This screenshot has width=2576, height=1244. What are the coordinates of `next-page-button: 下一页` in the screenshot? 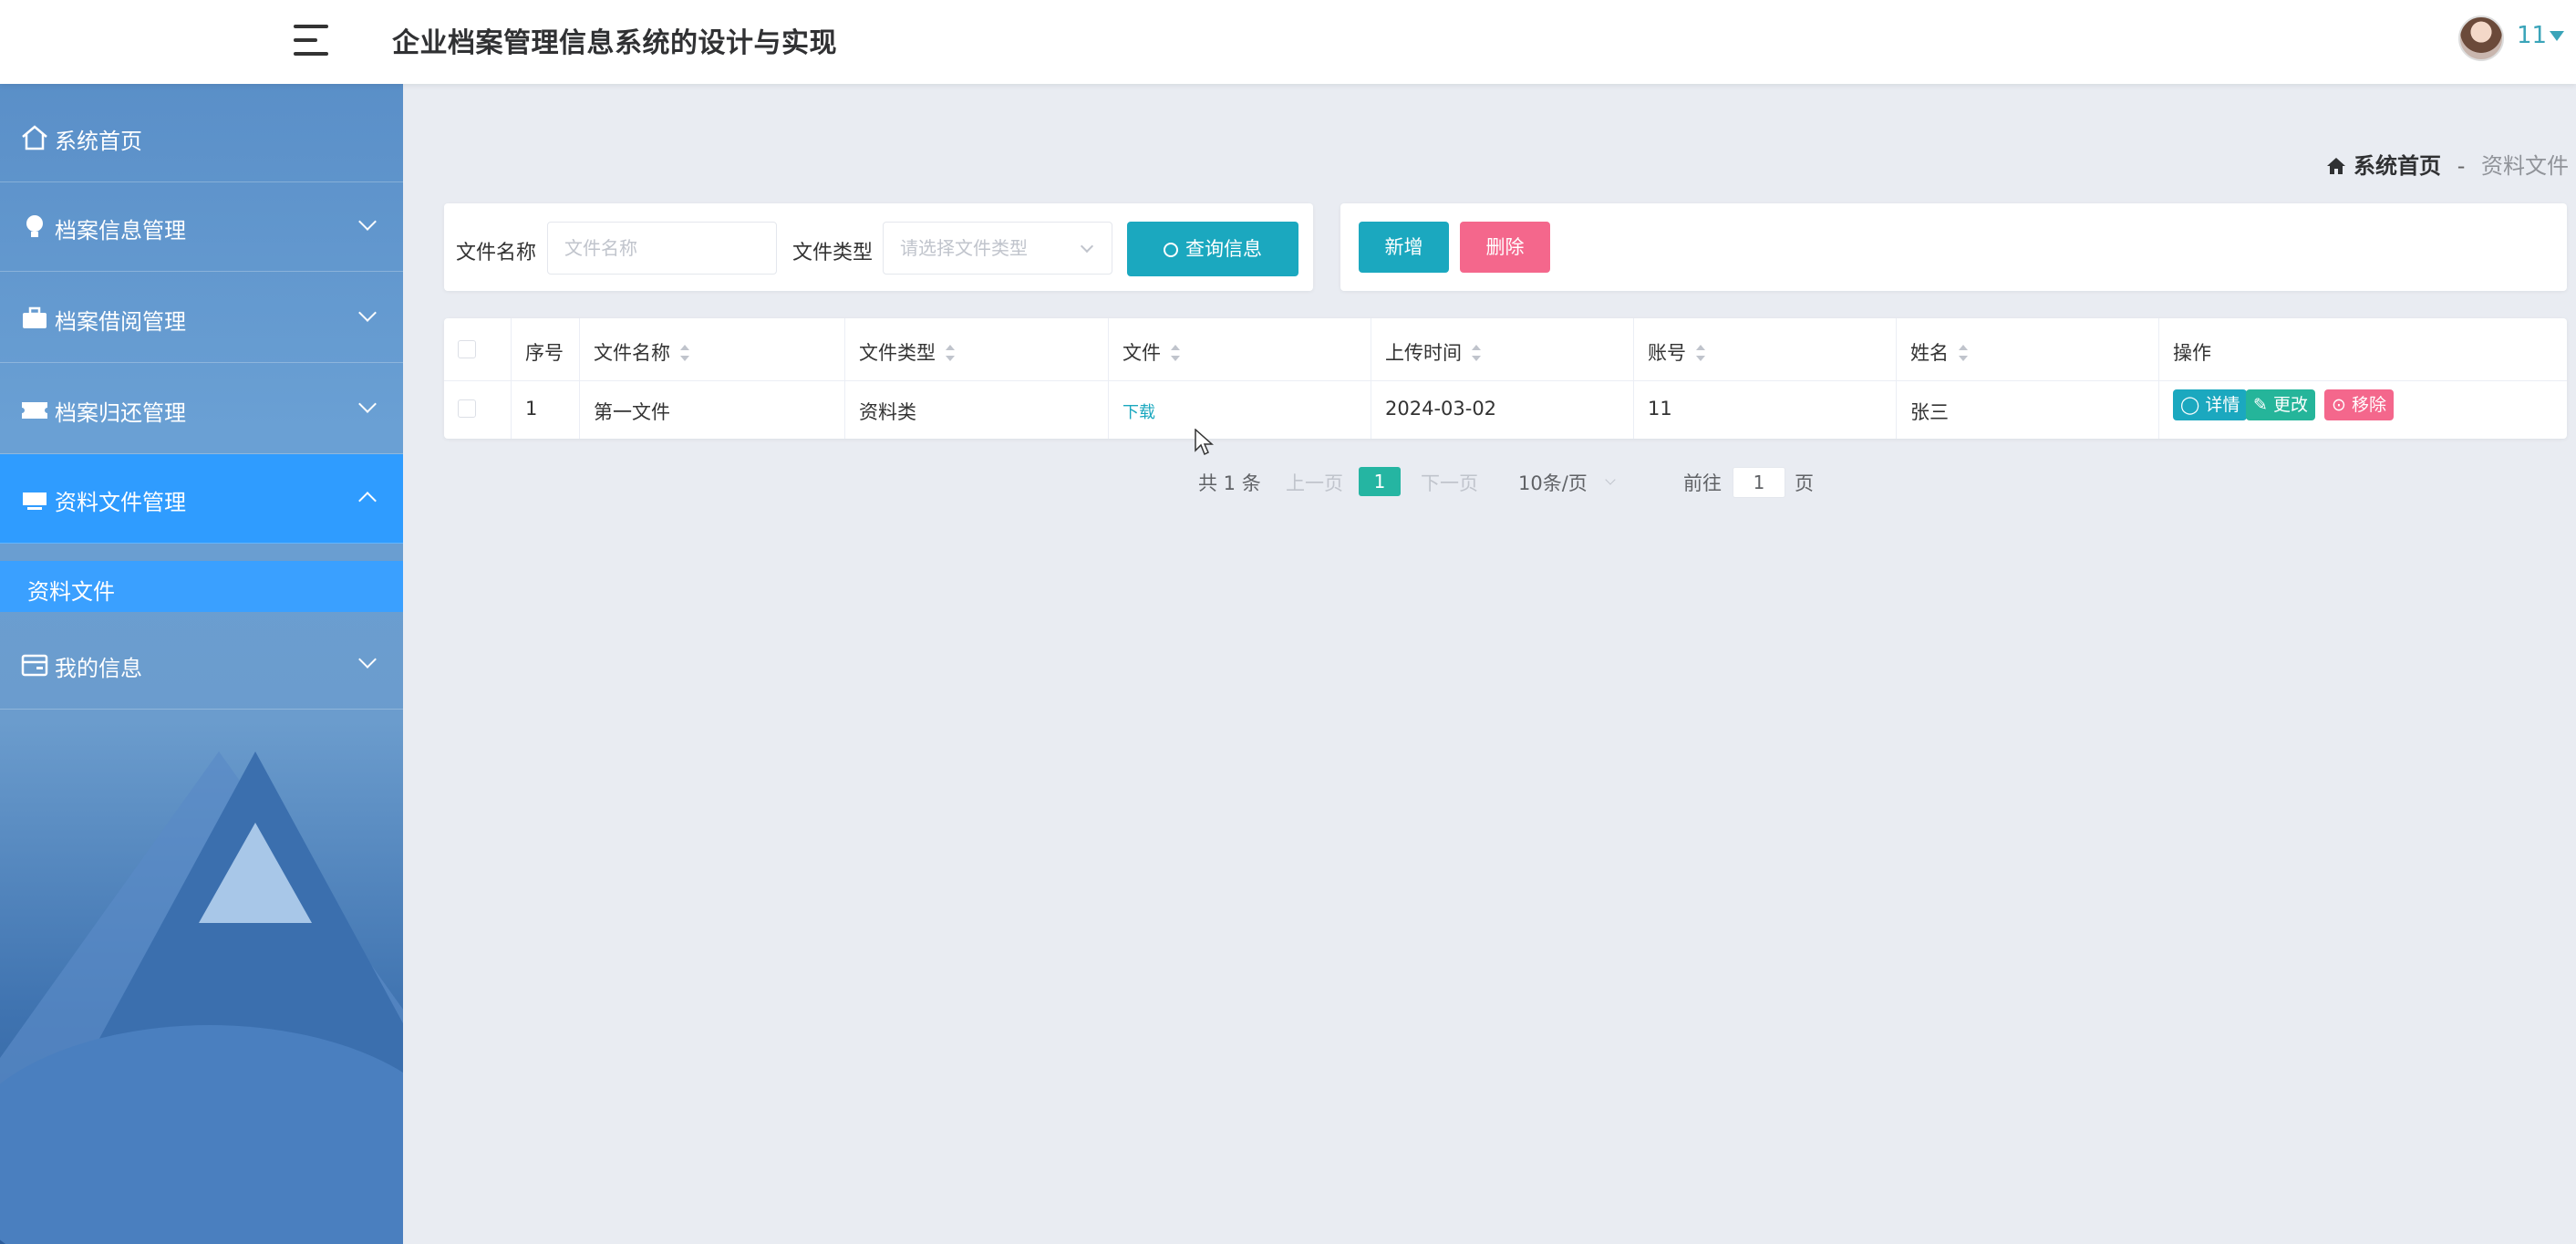 It's located at (1449, 482).